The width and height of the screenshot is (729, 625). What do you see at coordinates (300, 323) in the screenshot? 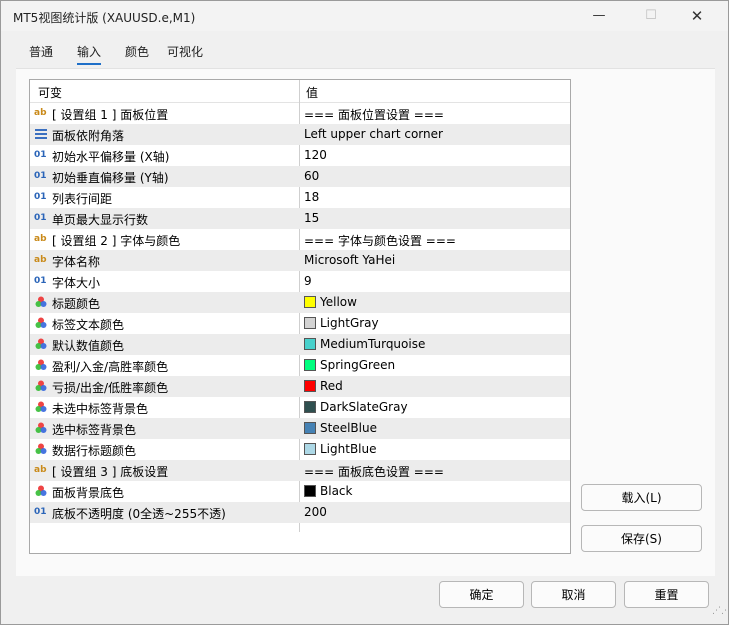
I see `table-row: 标签文本颜色 LightGray` at bounding box center [300, 323].